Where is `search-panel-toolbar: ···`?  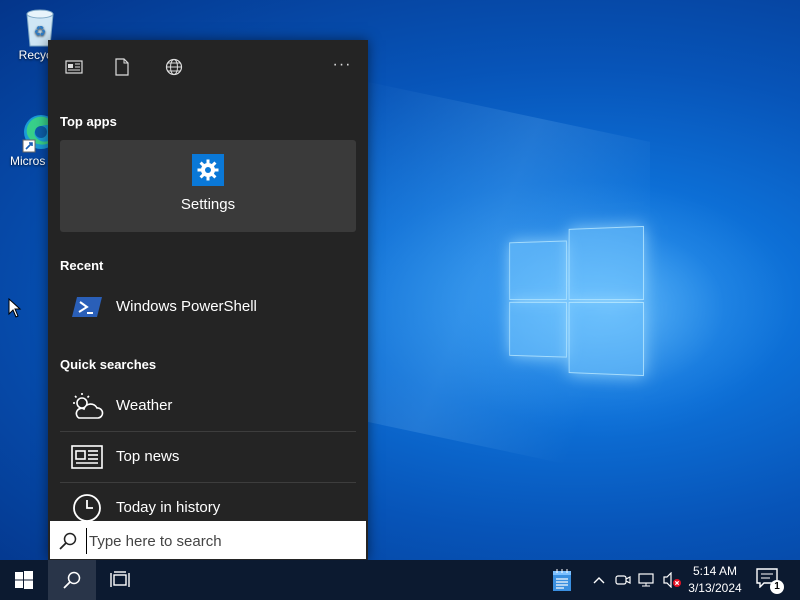
search-panel-toolbar: ··· is located at coordinates (208, 67).